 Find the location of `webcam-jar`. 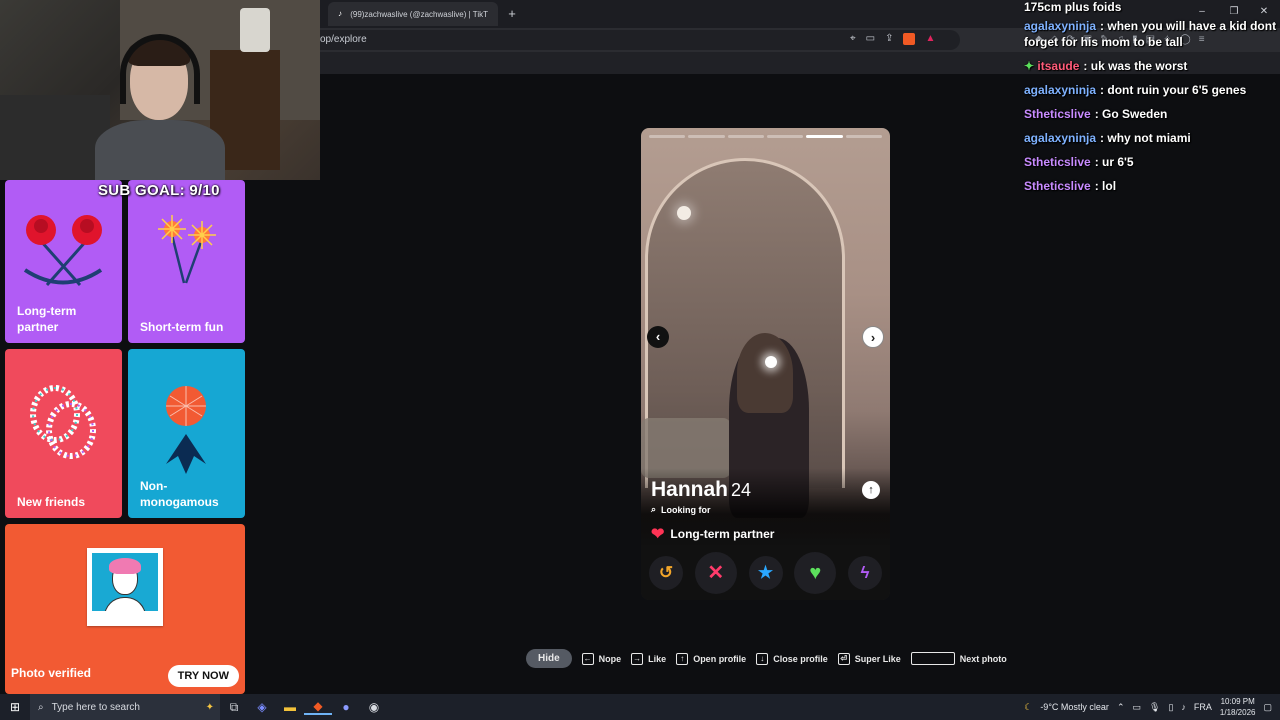

webcam-jar is located at coordinates (255, 30).